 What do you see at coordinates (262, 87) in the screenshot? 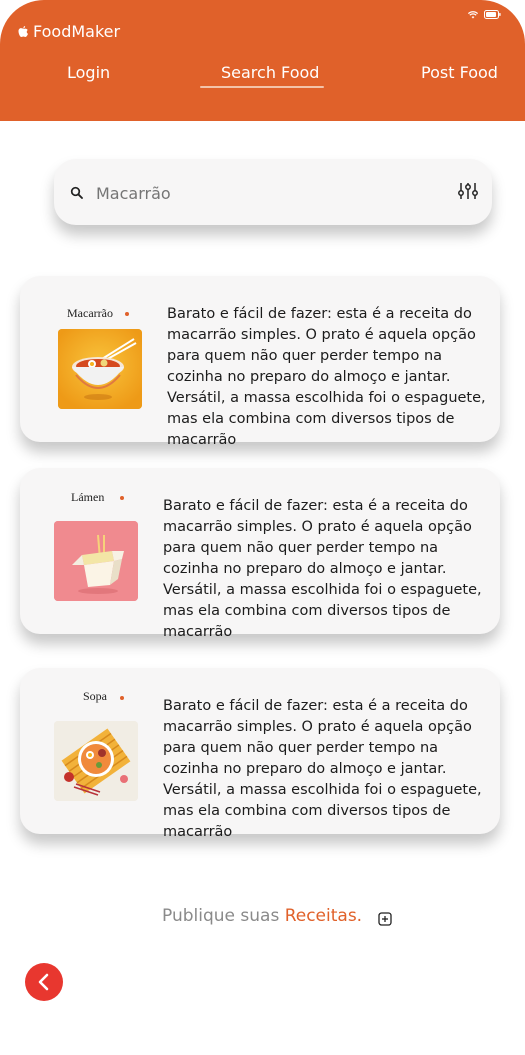
I see `active-tab-indicator` at bounding box center [262, 87].